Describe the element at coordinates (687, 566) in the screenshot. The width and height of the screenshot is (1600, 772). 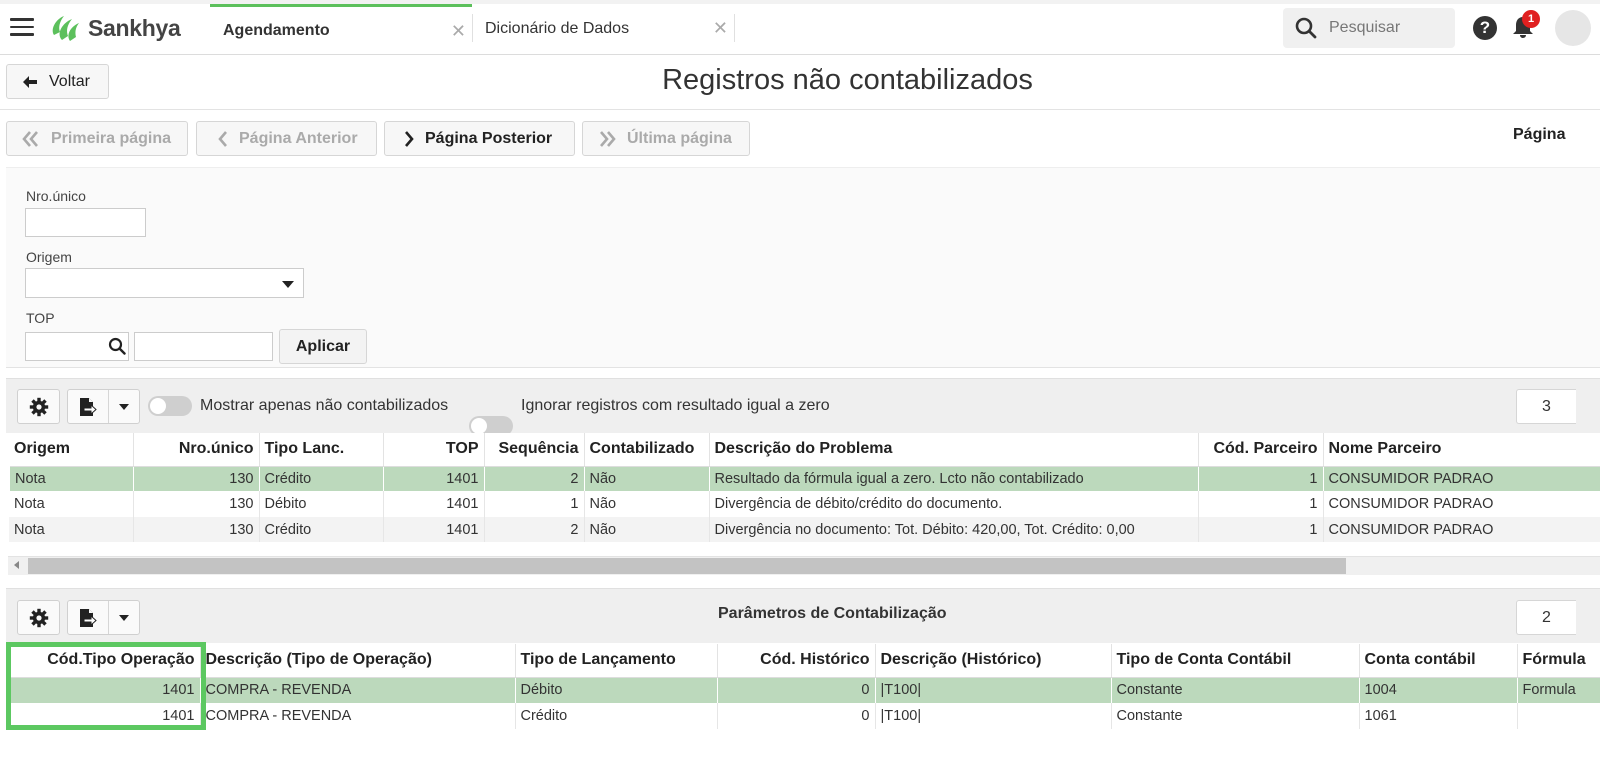
I see `scrollbar-thumb` at that location.